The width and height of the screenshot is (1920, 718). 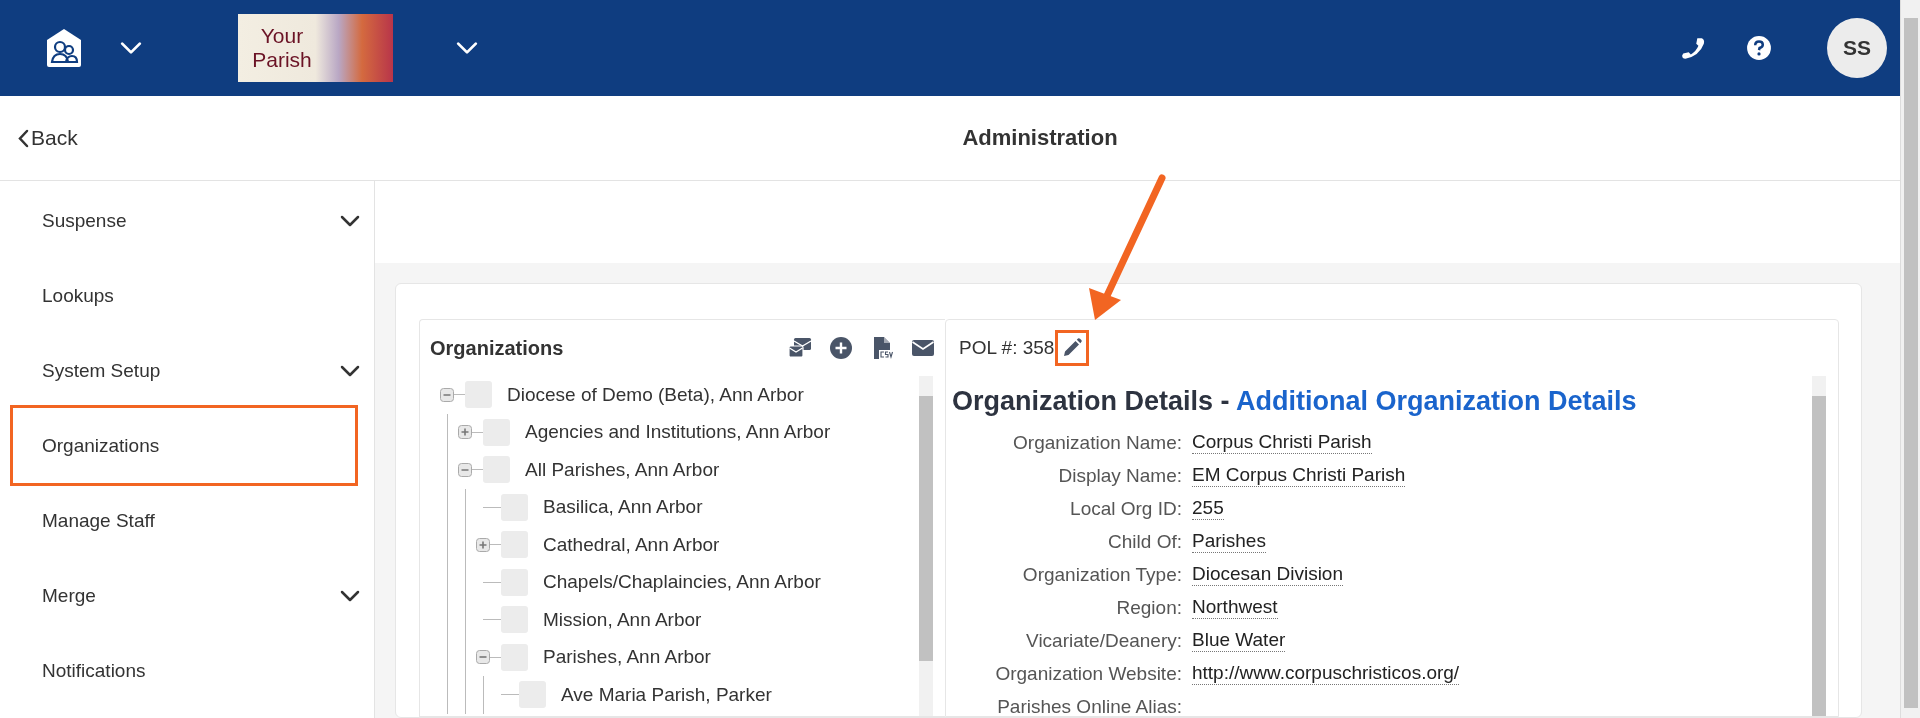 I want to click on field-label: Child Of:, so click(x=1144, y=542).